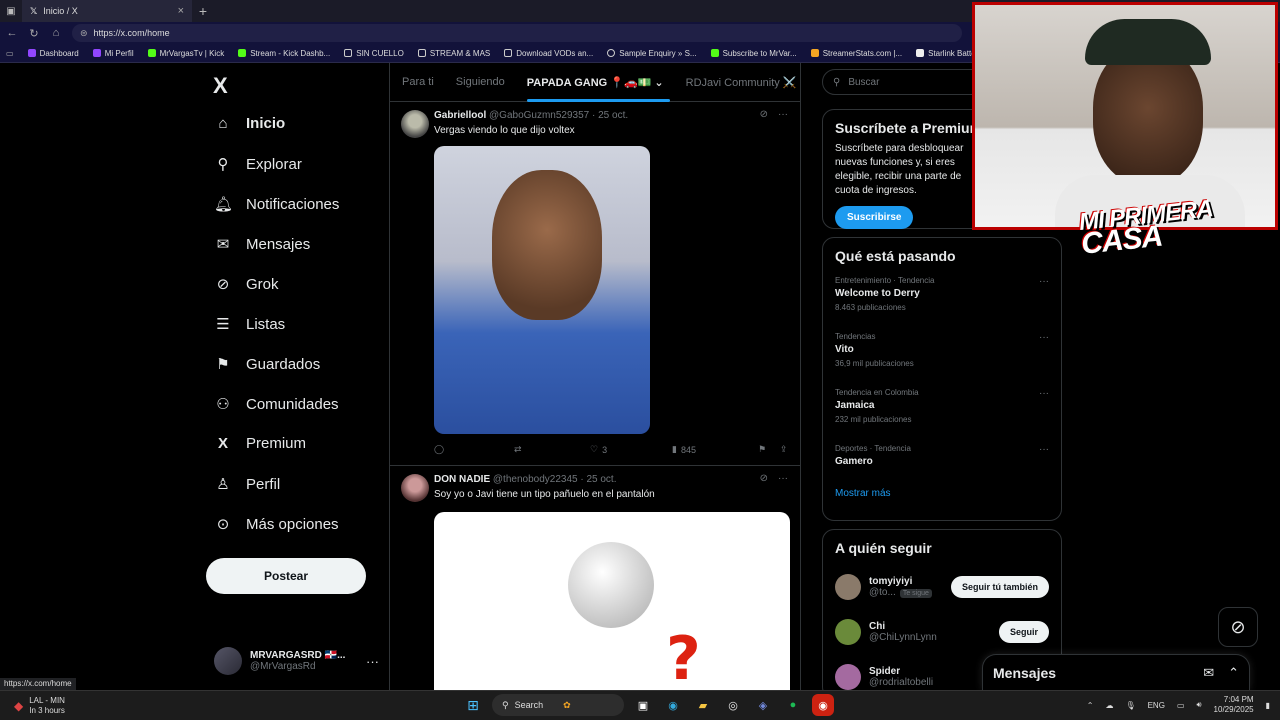 The width and height of the screenshot is (1280, 720). I want to click on bookmarks-menu-icon: ▭, so click(10, 53).